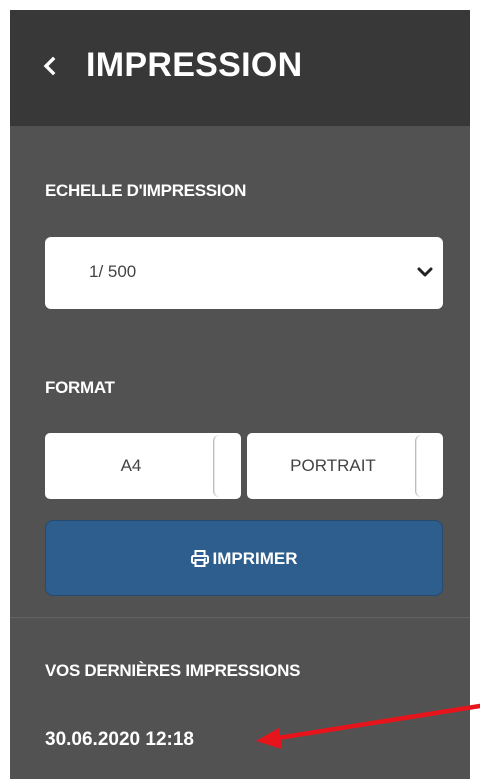 The image size is (480, 779). I want to click on orientation-select: PORTRAIT, so click(345, 466).